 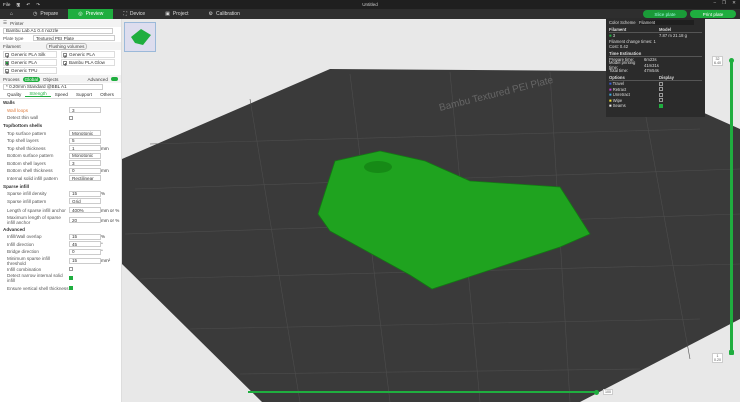 I want to click on shells-heading: Top/bottom shells, so click(x=23, y=125).